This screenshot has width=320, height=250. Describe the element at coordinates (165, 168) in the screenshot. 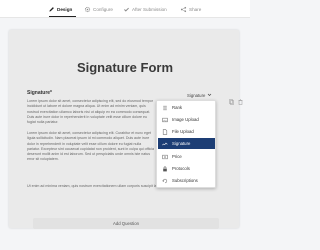

I see `lock-icon` at that location.